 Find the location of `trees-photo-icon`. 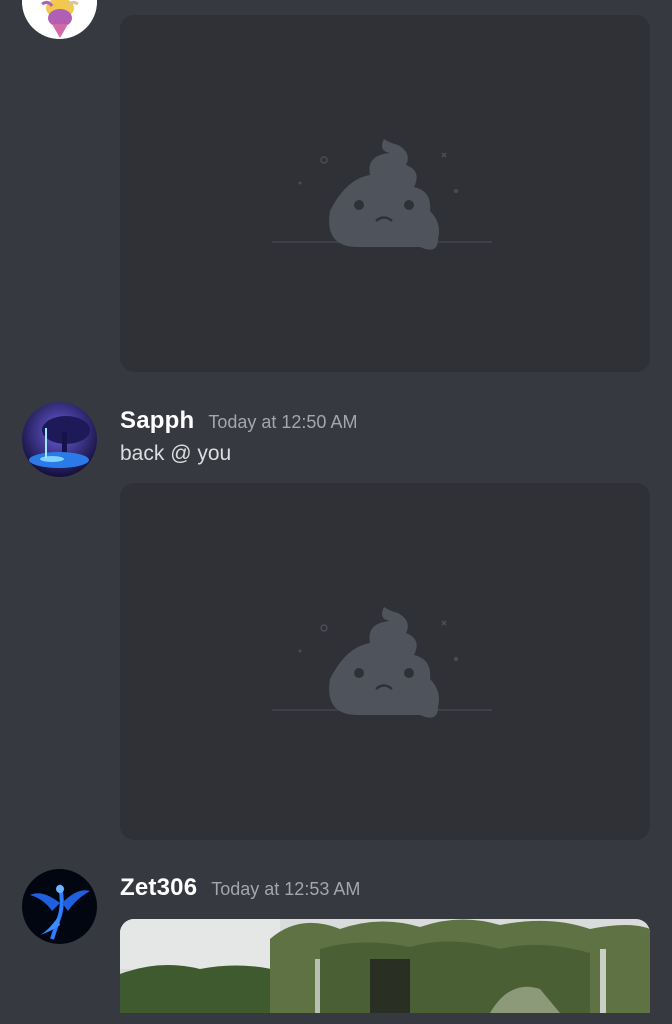

trees-photo-icon is located at coordinates (385, 966).